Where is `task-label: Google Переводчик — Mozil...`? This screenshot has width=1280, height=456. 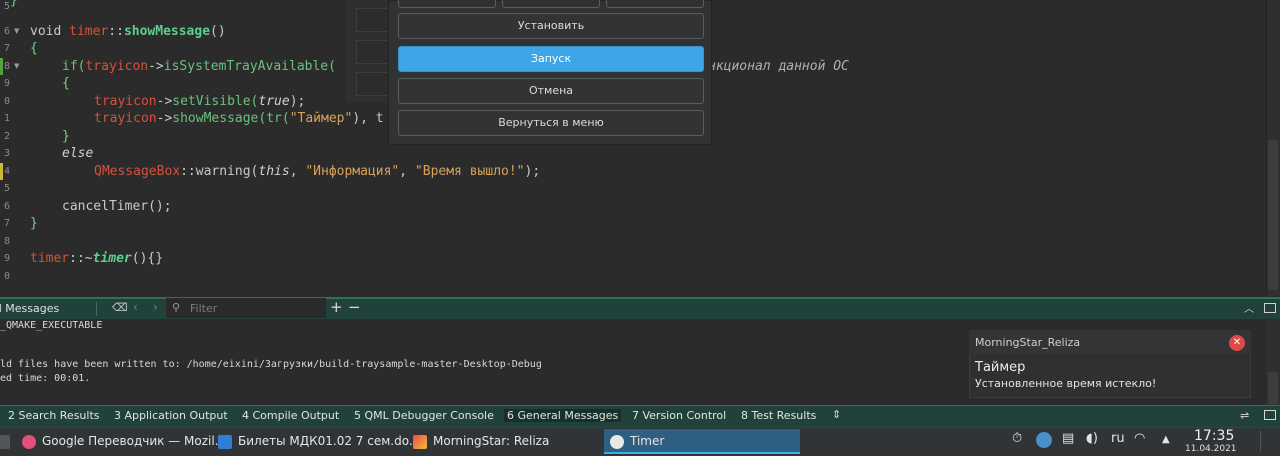
task-label: Google Переводчик — Mozil... is located at coordinates (134, 441).